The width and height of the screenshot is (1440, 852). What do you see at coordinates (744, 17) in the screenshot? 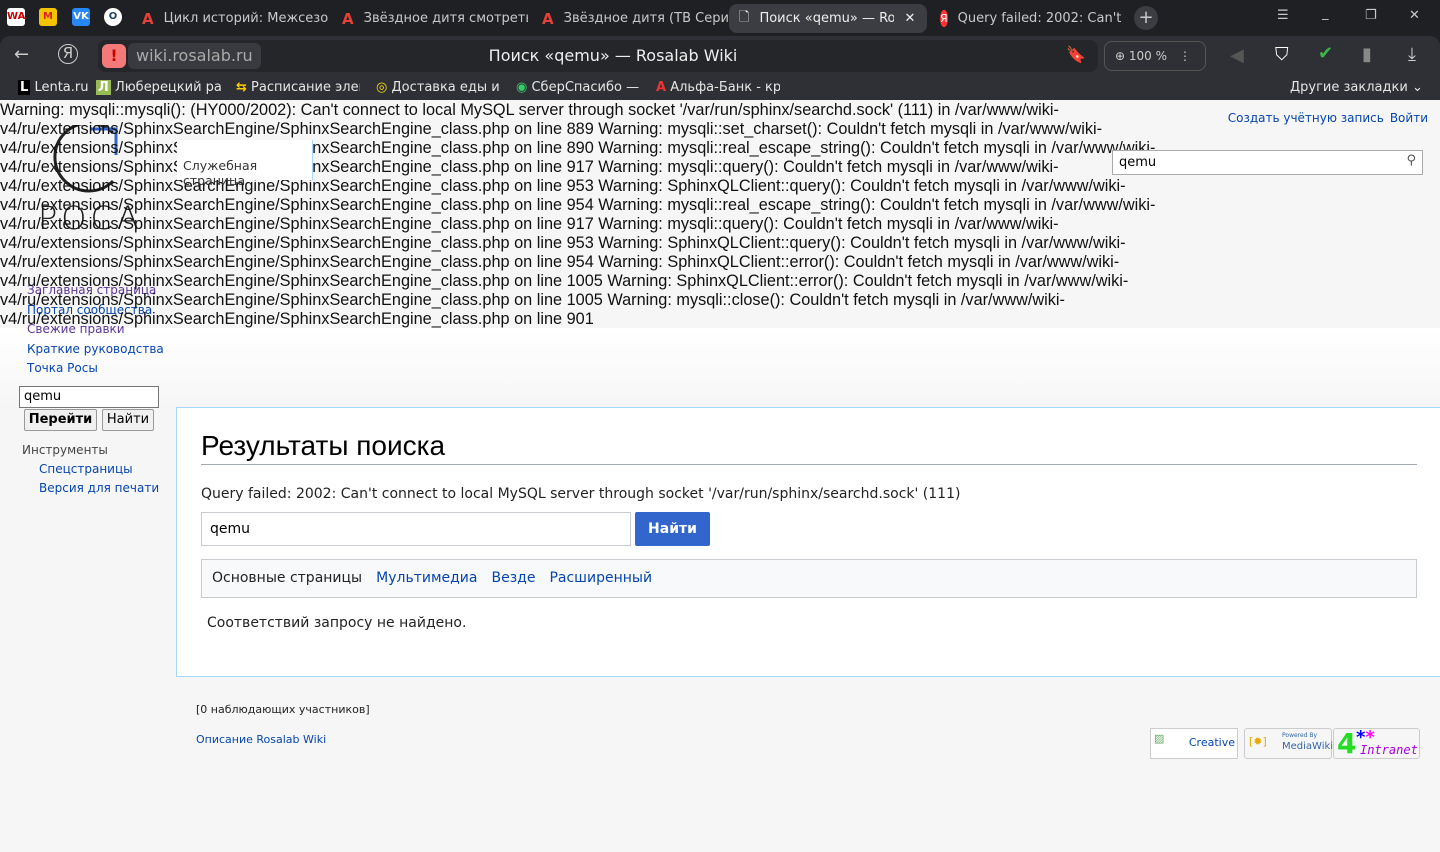
I see `document-icon: 🗋` at bounding box center [744, 17].